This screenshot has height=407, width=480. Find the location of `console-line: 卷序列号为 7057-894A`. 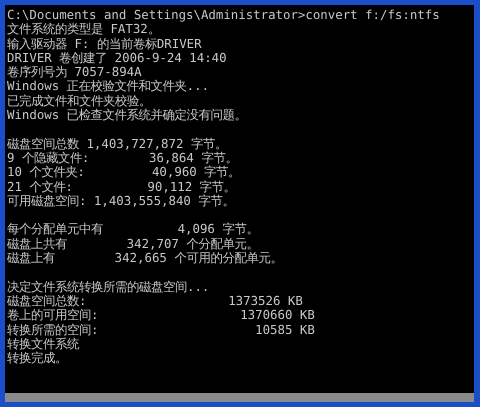

console-line: 卷序列号为 7057-894A is located at coordinates (75, 72).